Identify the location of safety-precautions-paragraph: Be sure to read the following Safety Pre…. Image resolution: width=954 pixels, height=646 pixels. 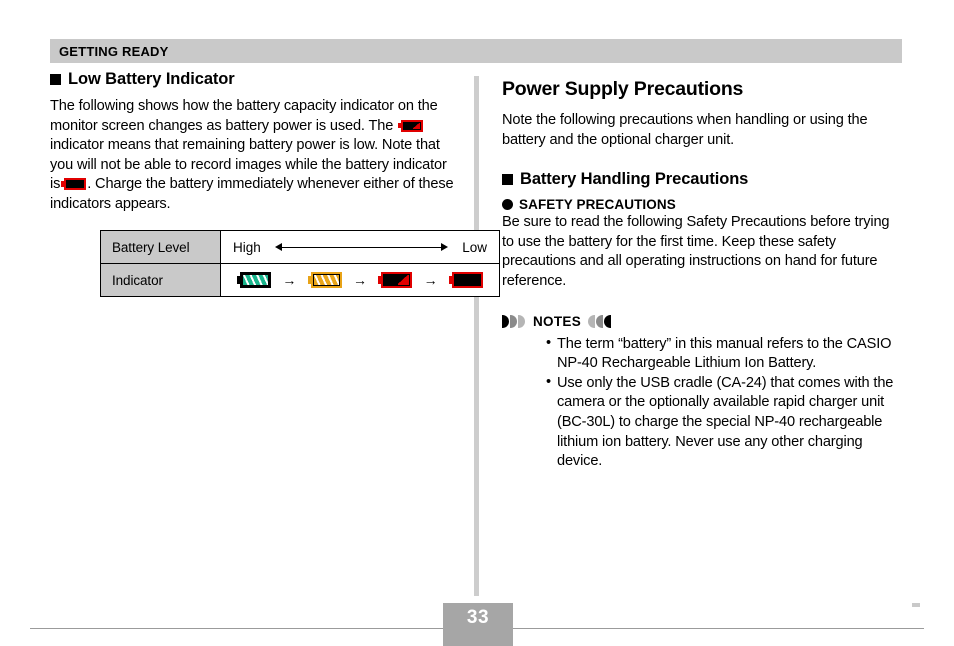
(696, 251).